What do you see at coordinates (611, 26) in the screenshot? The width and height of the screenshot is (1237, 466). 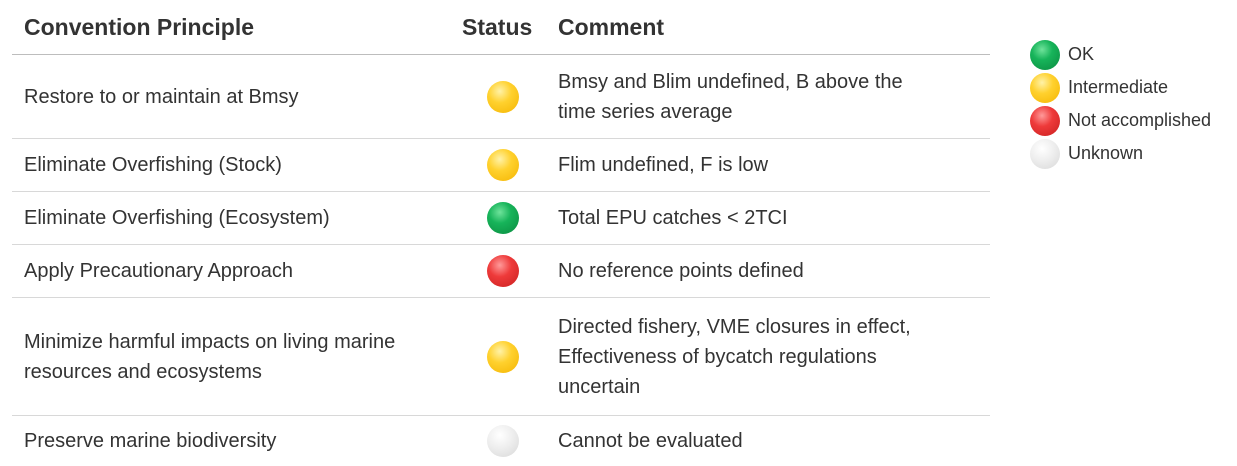 I see `header-comment: Comment` at bounding box center [611, 26].